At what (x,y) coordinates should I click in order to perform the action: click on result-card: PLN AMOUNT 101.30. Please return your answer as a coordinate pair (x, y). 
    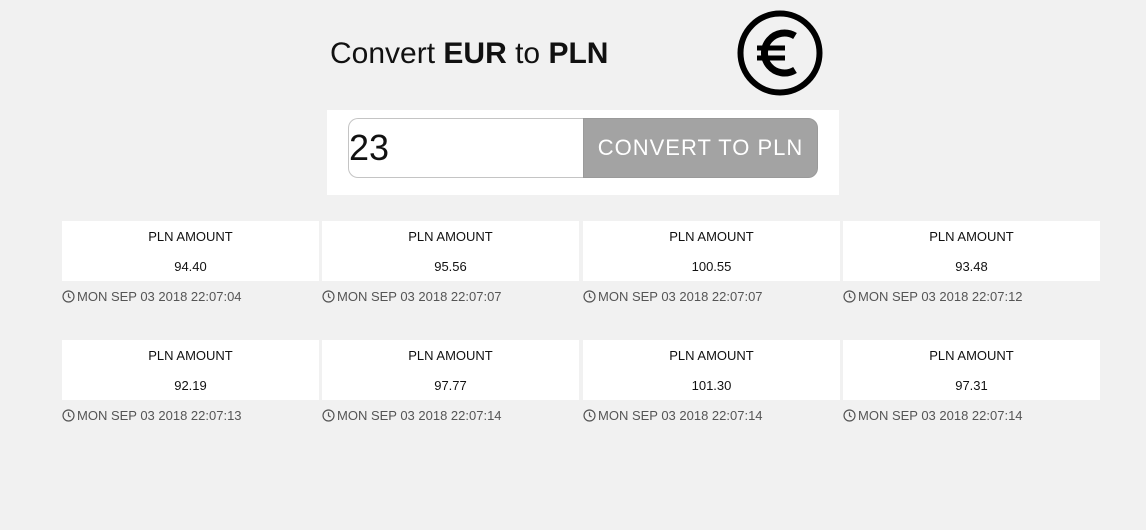
    Looking at the image, I should click on (711, 370).